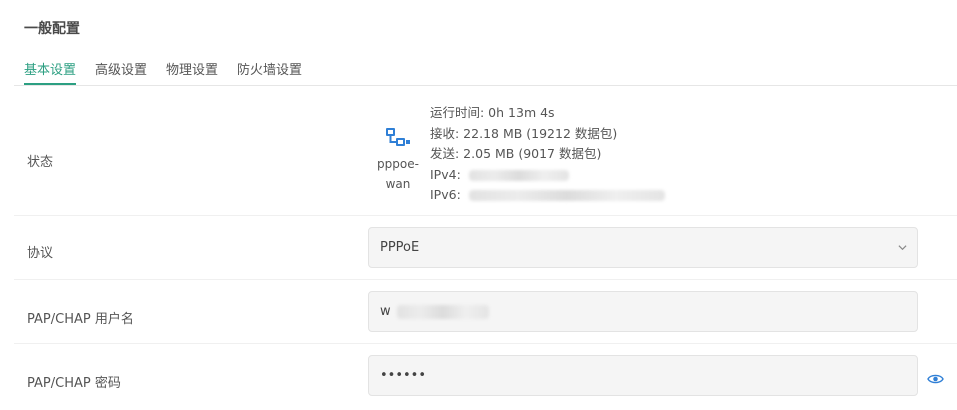 The width and height of the screenshot is (957, 410). What do you see at coordinates (192, 71) in the screenshot?
I see `tab-physical-settings: 物理设置` at bounding box center [192, 71].